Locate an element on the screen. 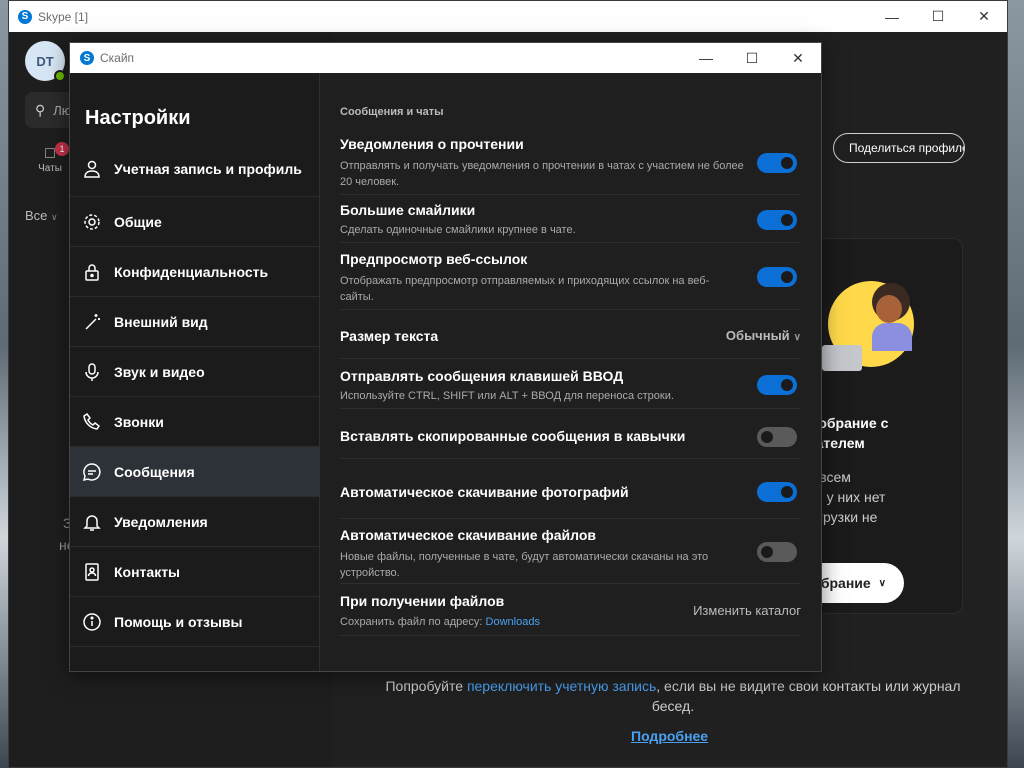 Image resolution: width=1024 pixels, height=768 pixels. learn-more-link: Подробнее is located at coordinates (669, 736).